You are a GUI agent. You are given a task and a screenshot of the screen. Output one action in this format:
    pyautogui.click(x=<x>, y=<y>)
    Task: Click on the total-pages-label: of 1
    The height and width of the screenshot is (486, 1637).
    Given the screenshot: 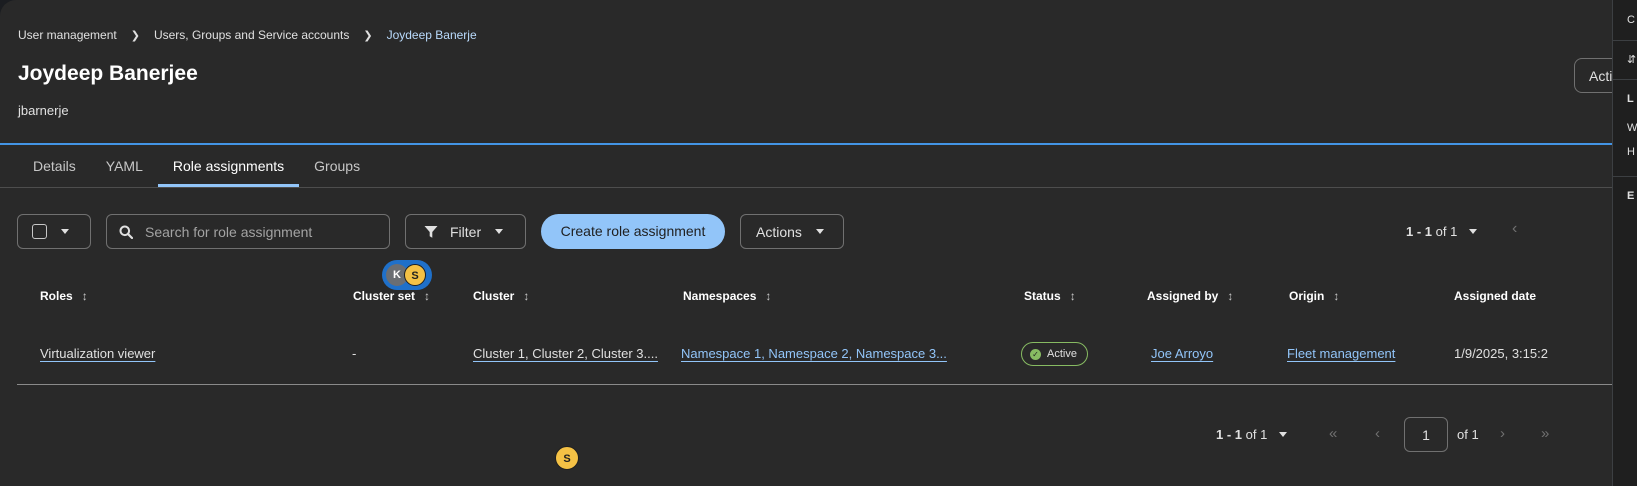 What is the action you would take?
    pyautogui.click(x=1468, y=434)
    